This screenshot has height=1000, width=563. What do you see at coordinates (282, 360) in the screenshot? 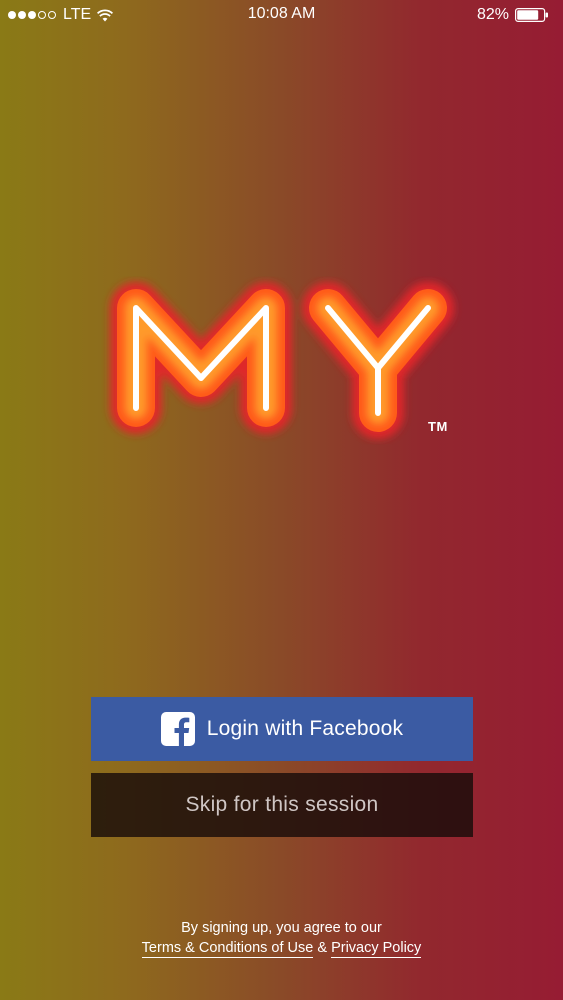
I see `logo-neon-graphic` at bounding box center [282, 360].